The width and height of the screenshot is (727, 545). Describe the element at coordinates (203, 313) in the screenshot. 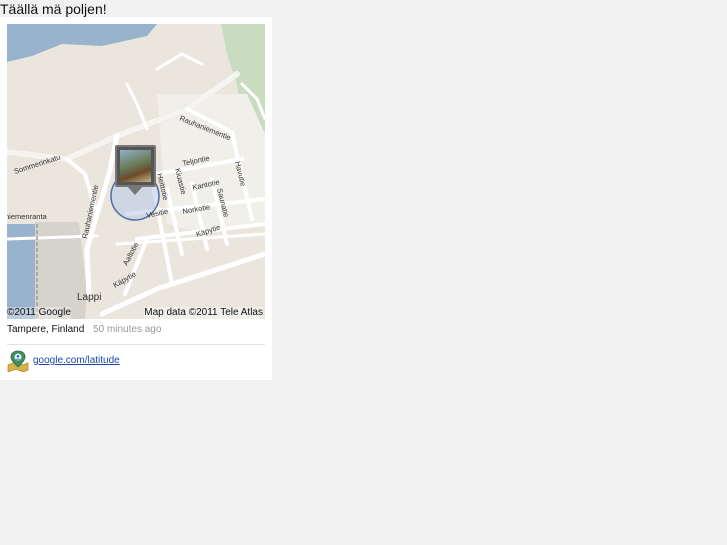

I see `map-data-attribution: Map data ©2011 Tele Atlas` at that location.